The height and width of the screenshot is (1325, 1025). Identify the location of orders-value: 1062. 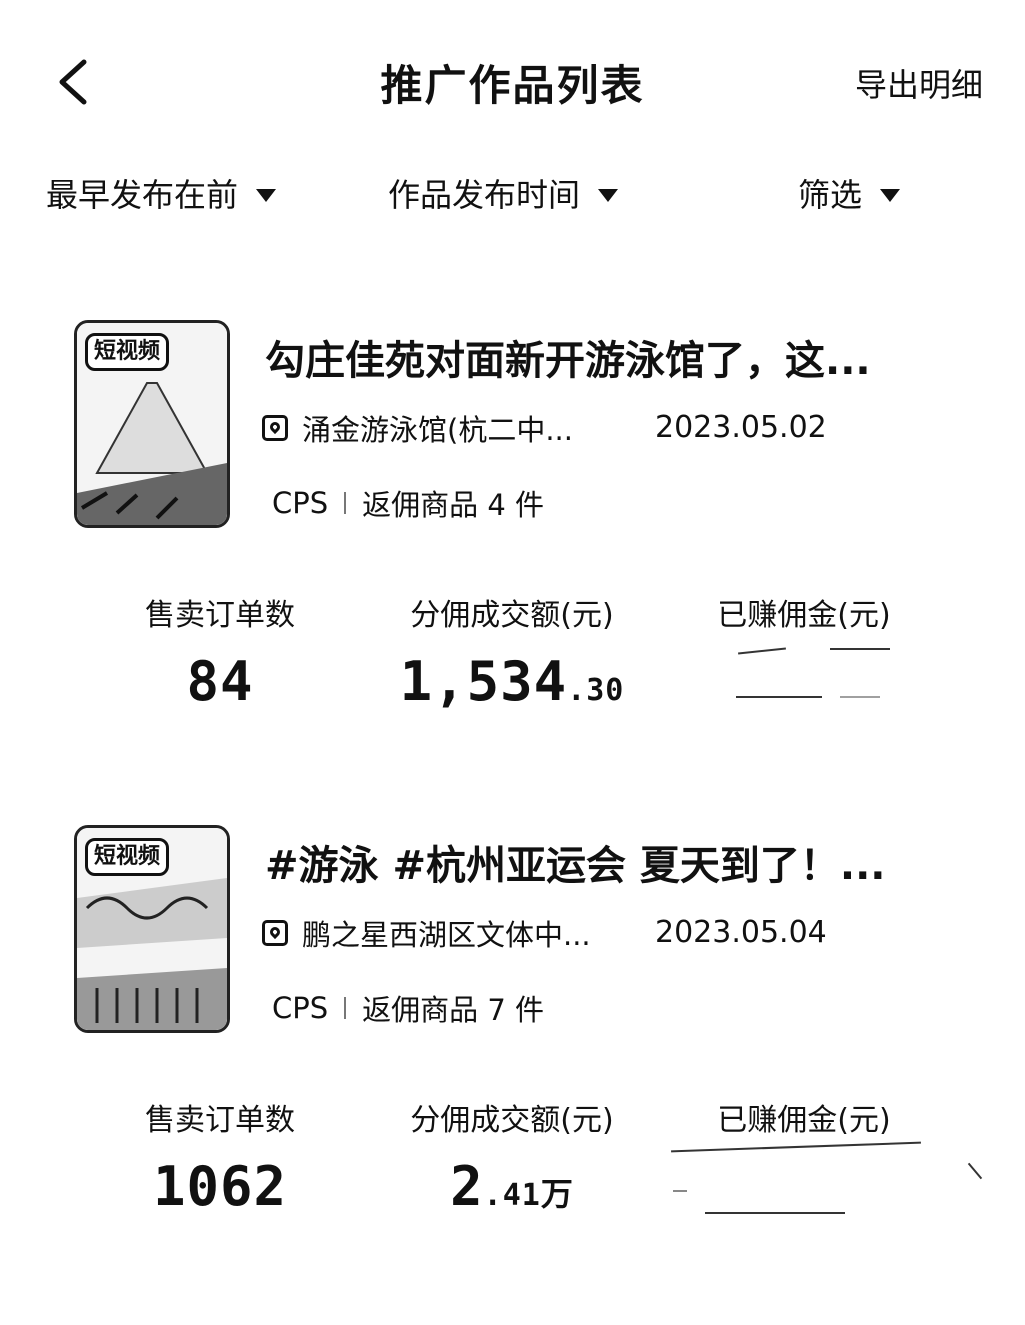
(220, 1186).